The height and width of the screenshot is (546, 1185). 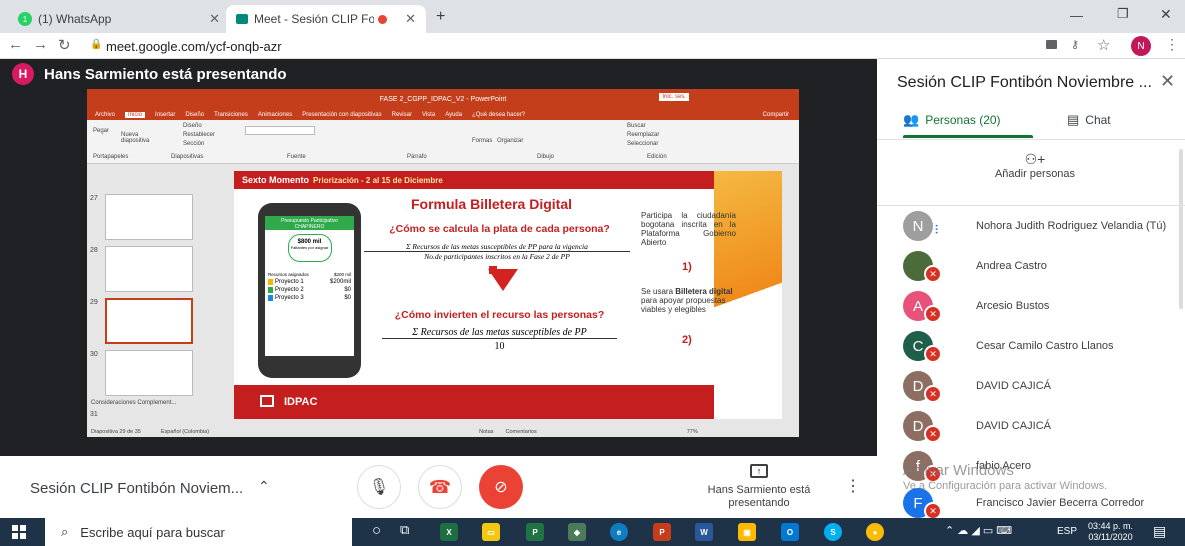 What do you see at coordinates (326, 19) in the screenshot?
I see `tab-meet: Meet - Sesión CLIP Fontibón ✕` at bounding box center [326, 19].